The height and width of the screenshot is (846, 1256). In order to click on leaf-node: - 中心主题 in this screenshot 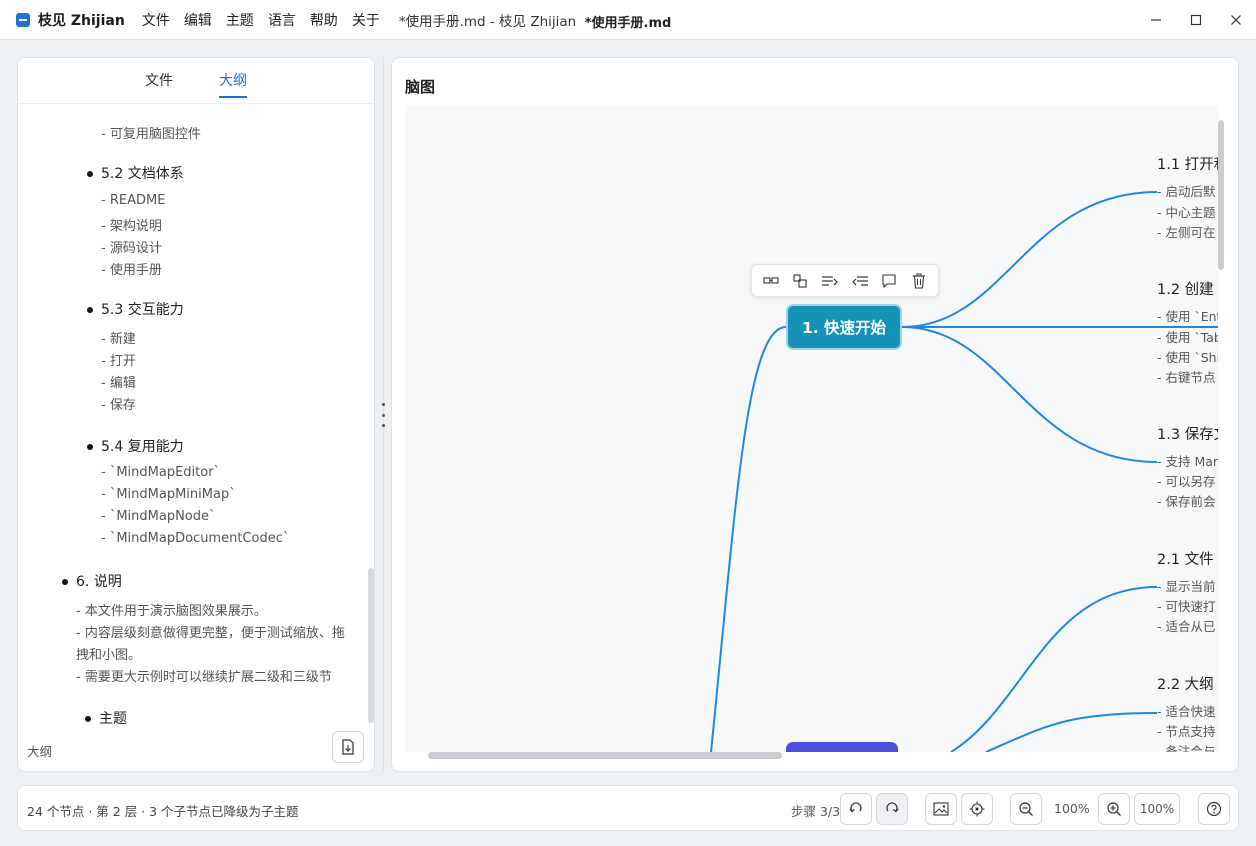, I will do `click(1186, 211)`.